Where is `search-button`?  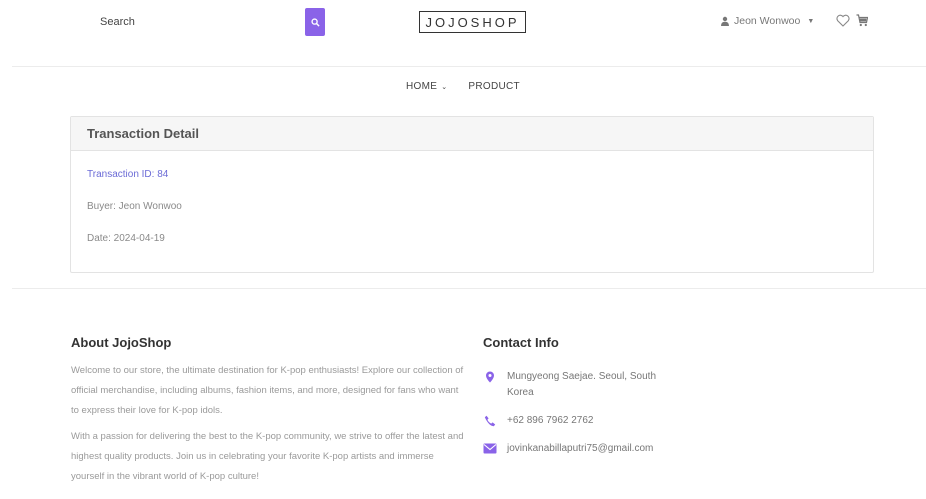 search-button is located at coordinates (315, 22).